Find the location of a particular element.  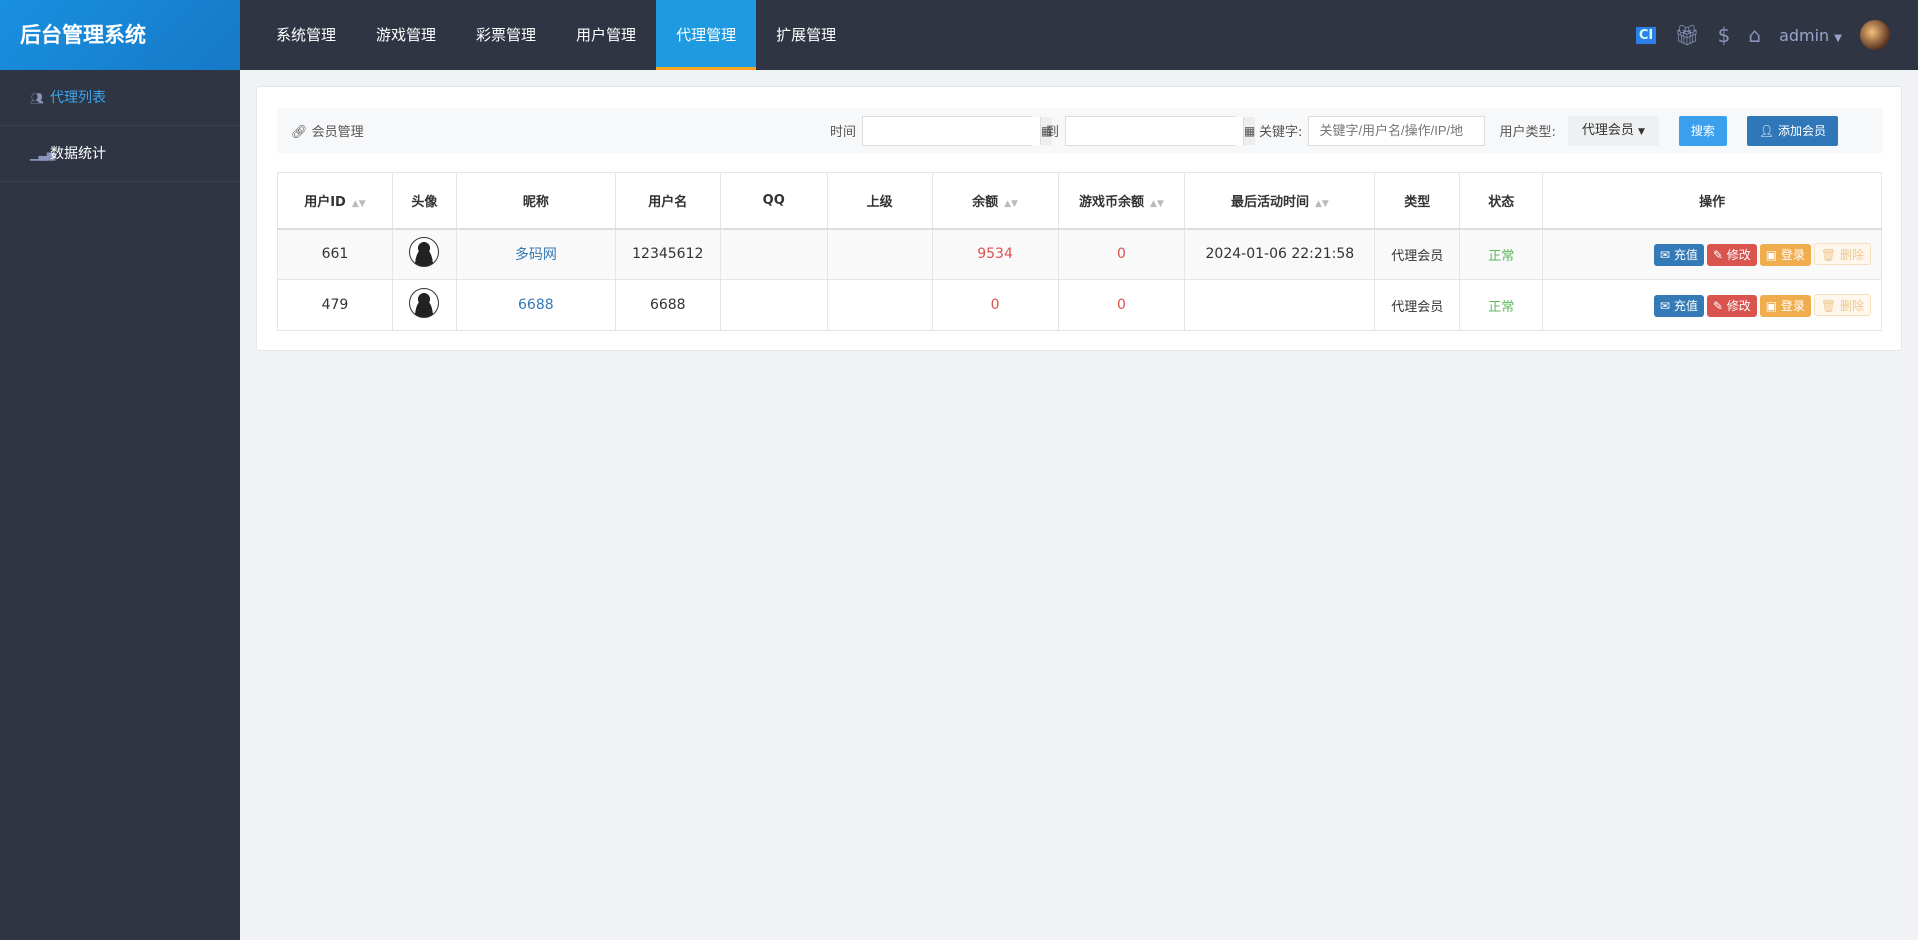

column-header-label: 用户ID is located at coordinates (325, 202).